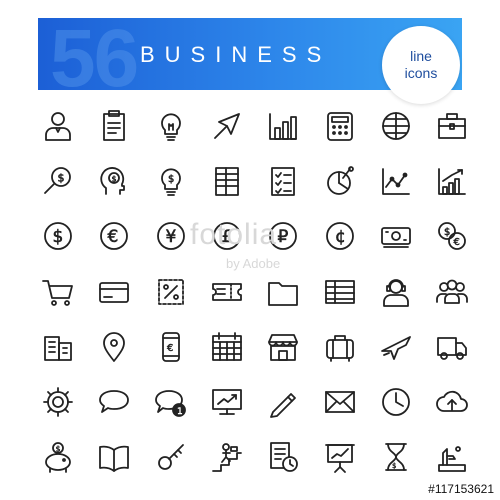  What do you see at coordinates (452, 457) in the screenshot?
I see `award-hand-icon` at bounding box center [452, 457].